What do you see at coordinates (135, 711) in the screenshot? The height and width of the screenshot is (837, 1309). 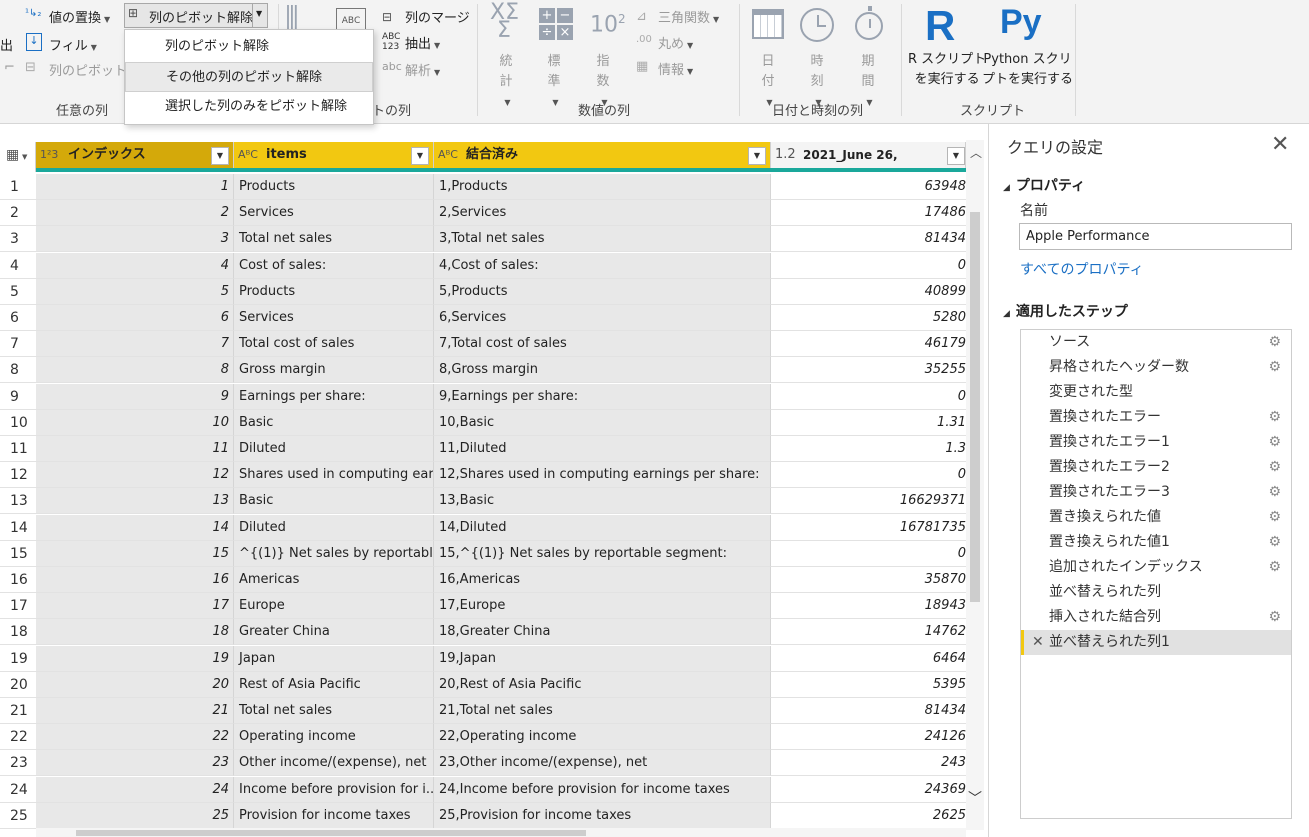 I see `cell-index: 21` at bounding box center [135, 711].